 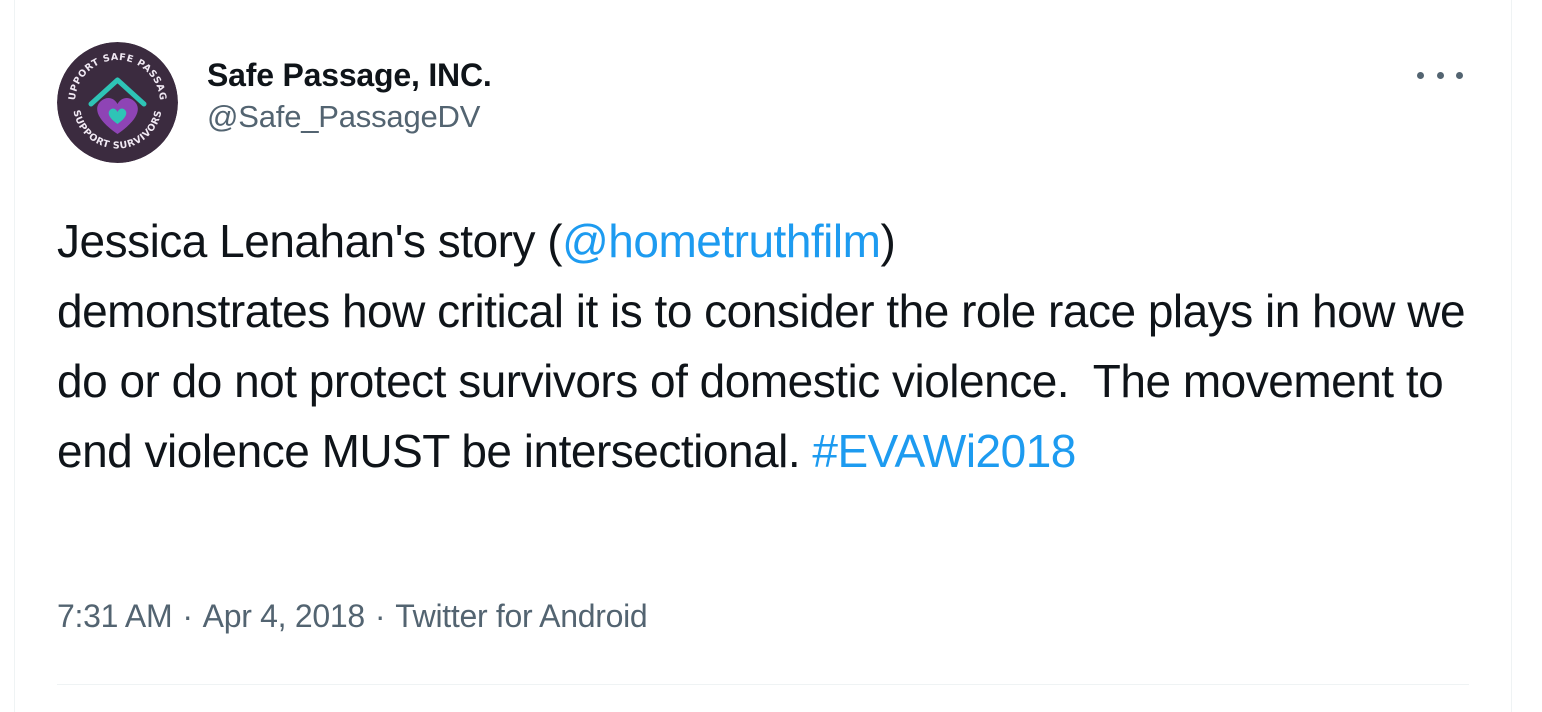 What do you see at coordinates (349, 75) in the screenshot?
I see `author-display-name: Safe Passage, INC.` at bounding box center [349, 75].